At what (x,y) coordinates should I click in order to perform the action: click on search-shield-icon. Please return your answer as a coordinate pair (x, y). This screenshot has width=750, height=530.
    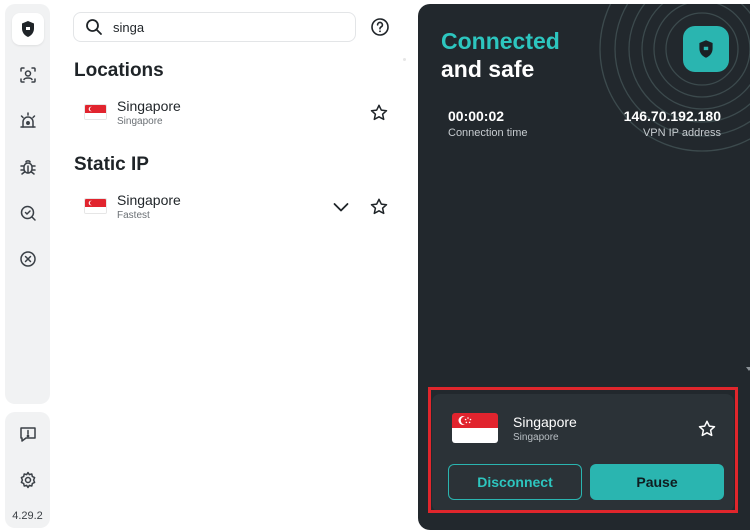
    Looking at the image, I should click on (28, 213).